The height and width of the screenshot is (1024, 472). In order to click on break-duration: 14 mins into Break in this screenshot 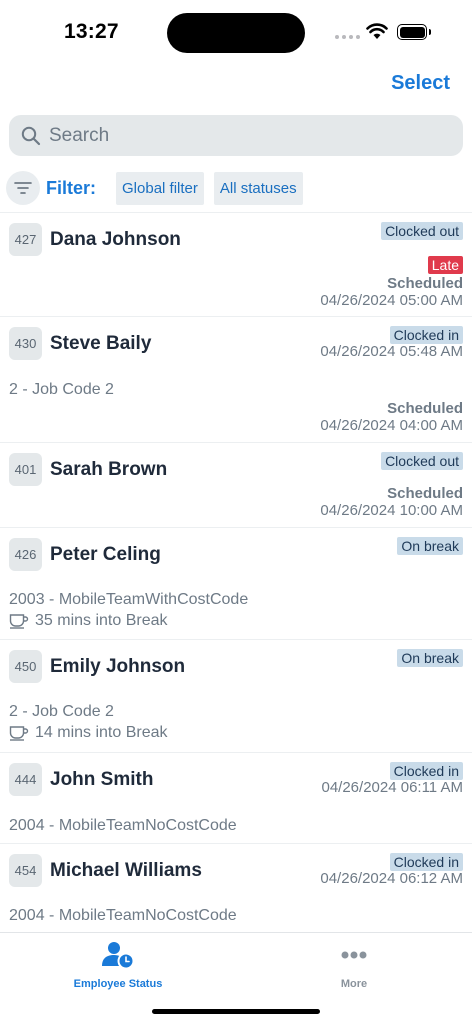, I will do `click(88, 733)`.